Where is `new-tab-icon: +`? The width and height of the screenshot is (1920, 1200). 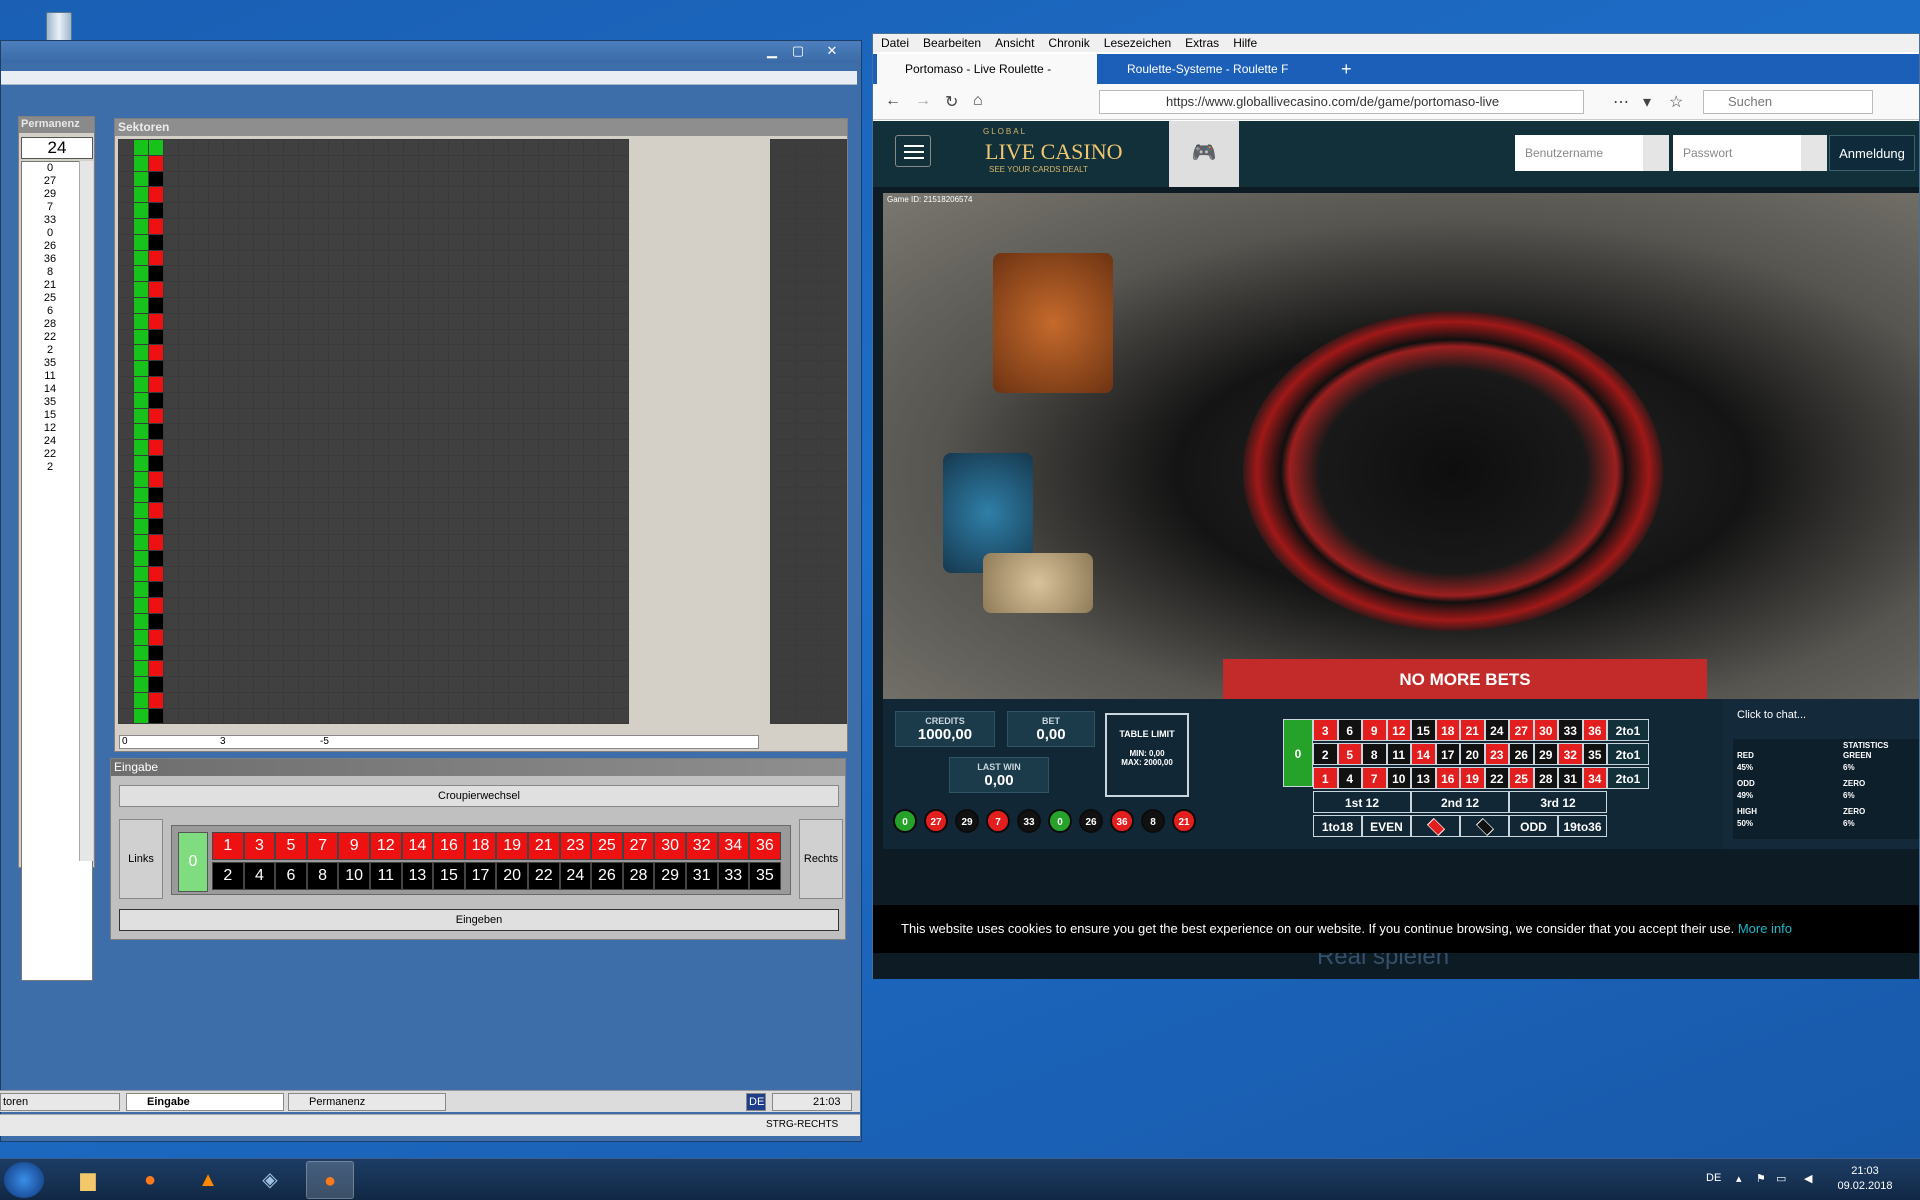 new-tab-icon: + is located at coordinates (1348, 69).